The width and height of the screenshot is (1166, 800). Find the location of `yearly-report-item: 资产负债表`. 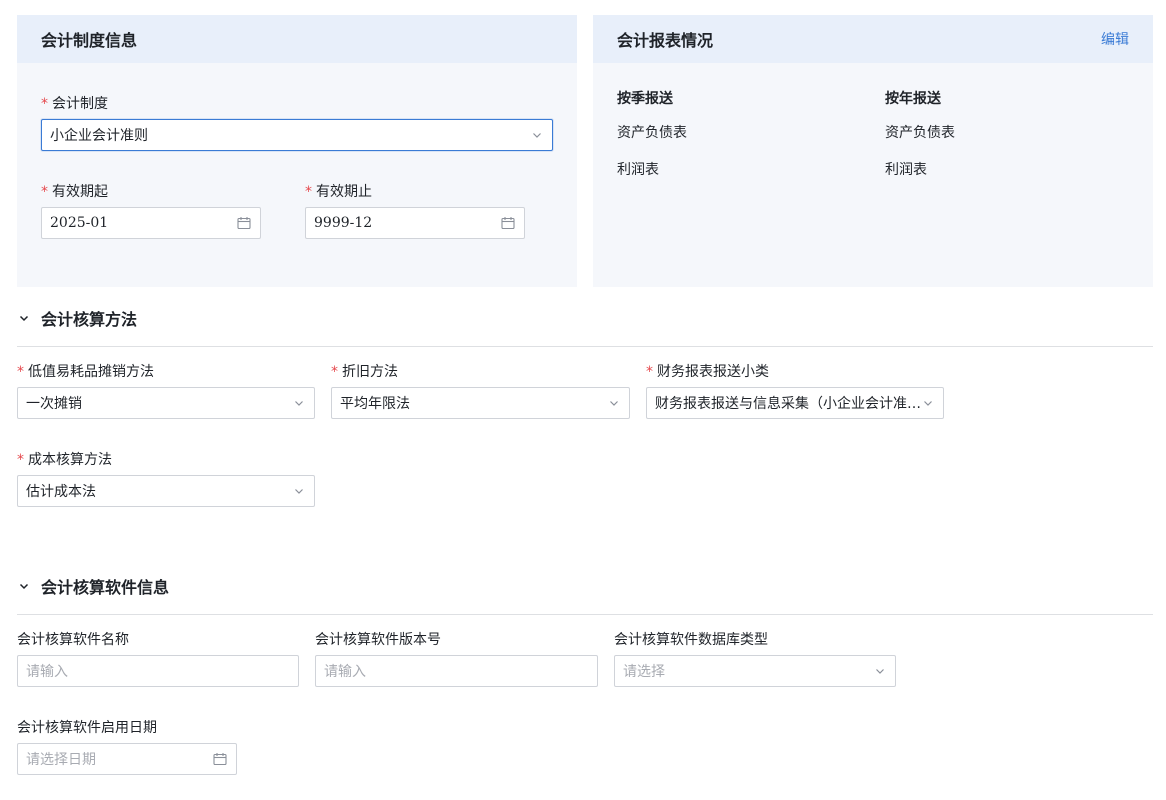

yearly-report-item: 资产负债表 is located at coordinates (920, 133).